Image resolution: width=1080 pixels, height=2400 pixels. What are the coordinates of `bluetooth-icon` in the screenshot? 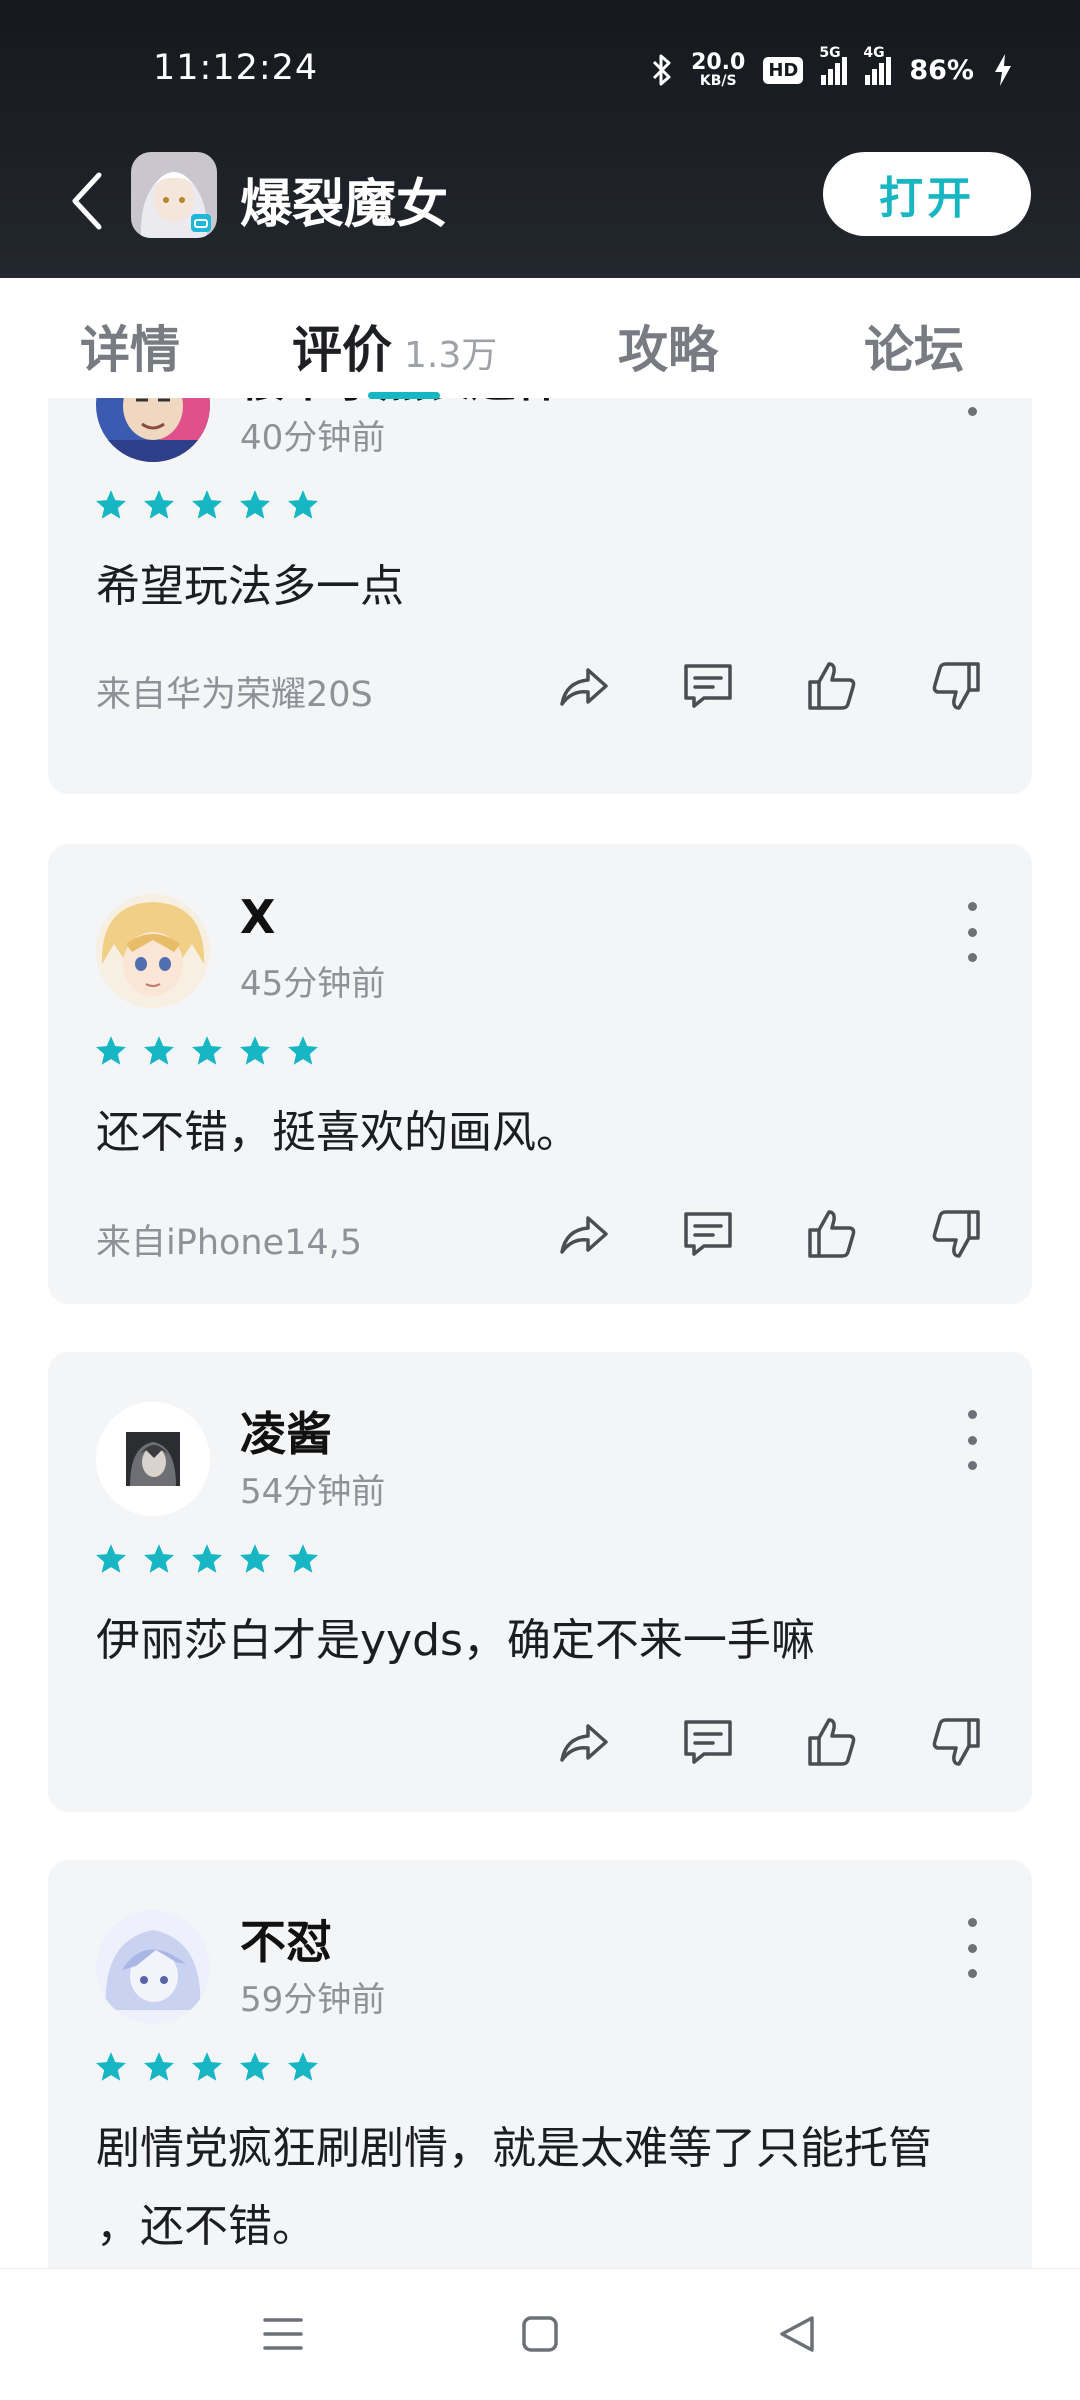 It's located at (662, 70).